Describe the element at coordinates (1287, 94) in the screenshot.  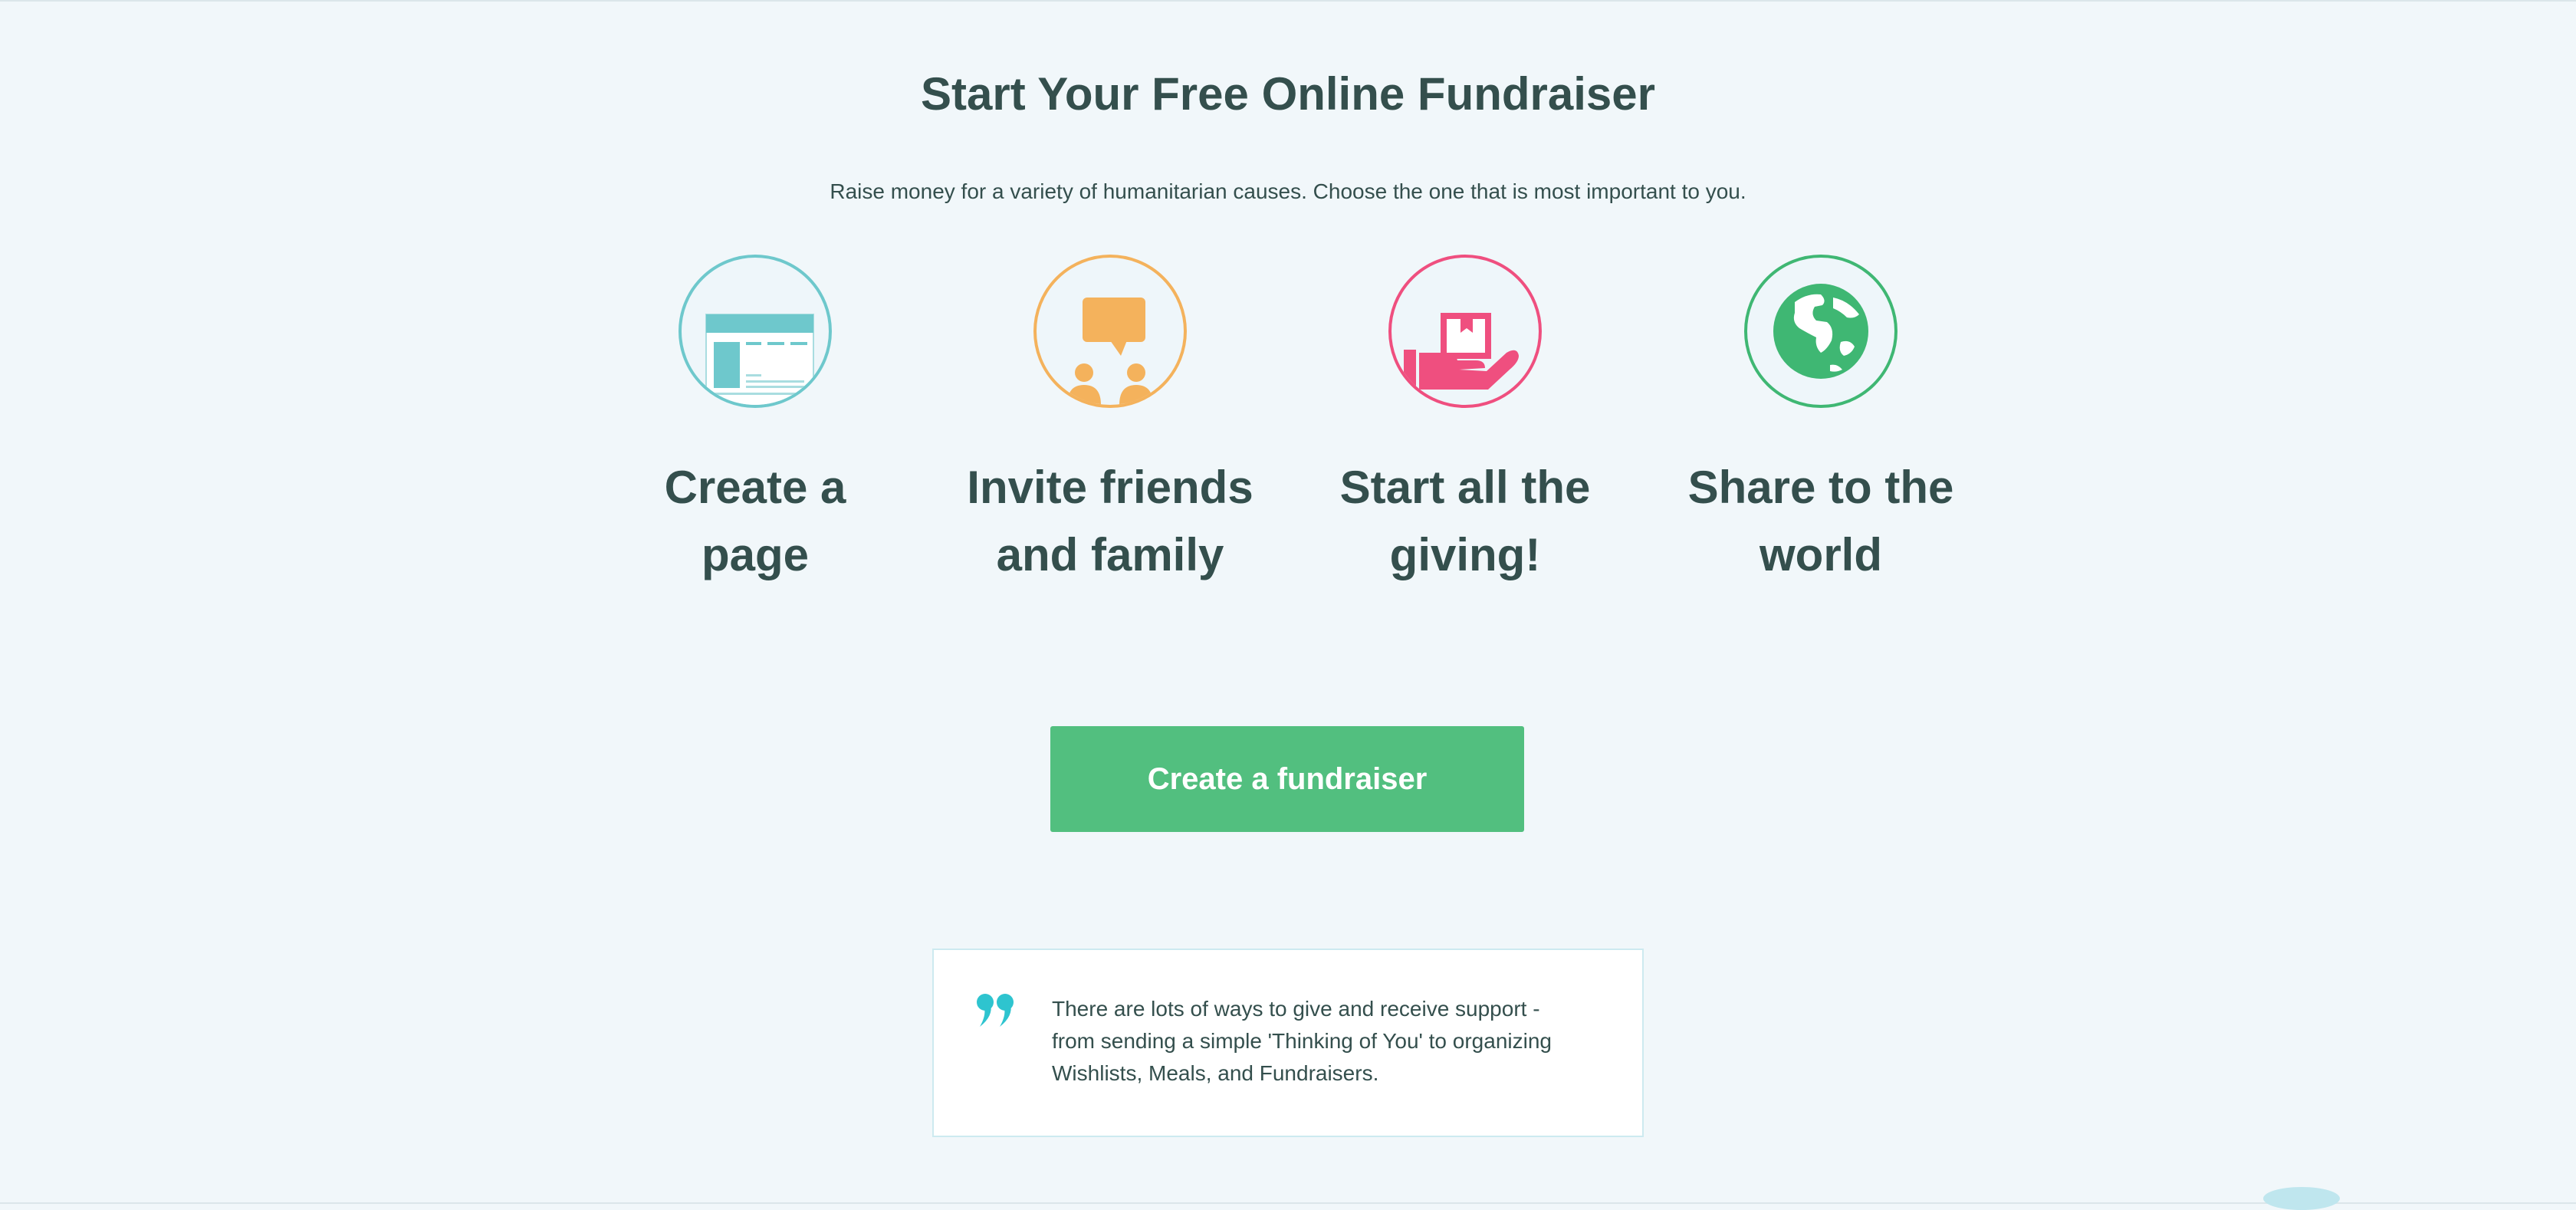
I see `page-title: Start Your Free Online Fundraiser` at that location.